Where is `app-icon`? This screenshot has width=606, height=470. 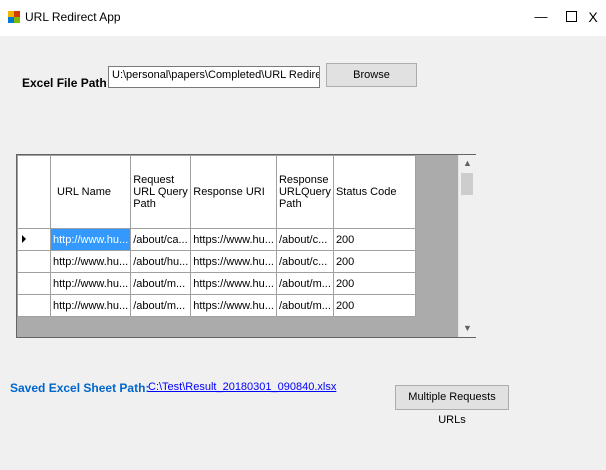 app-icon is located at coordinates (14, 17).